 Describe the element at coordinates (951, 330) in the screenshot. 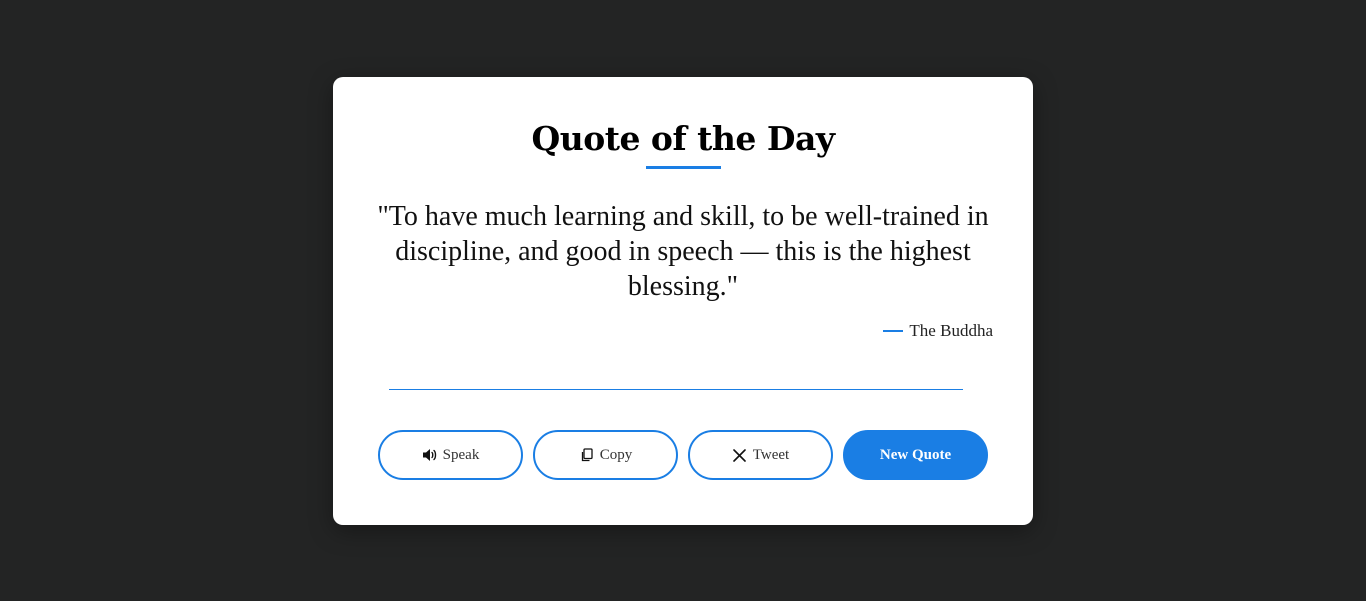

I see `quote-author: The Buddha` at that location.